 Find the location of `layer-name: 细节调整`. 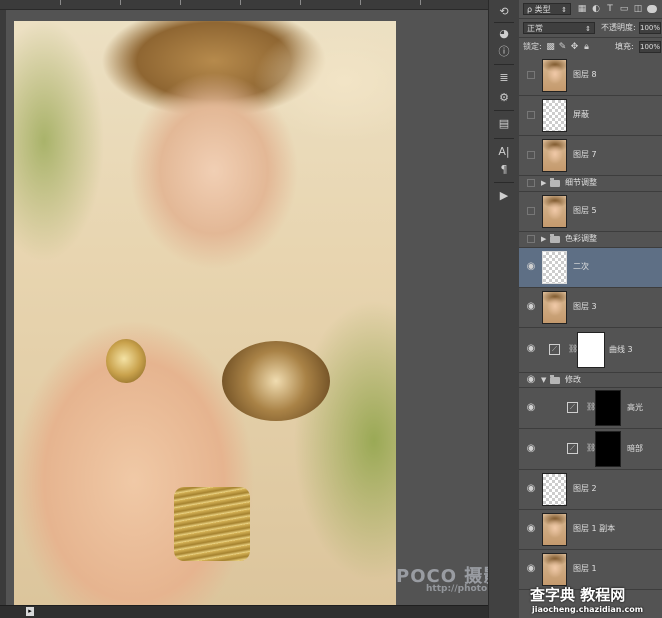

layer-name: 细节调整 is located at coordinates (581, 183).